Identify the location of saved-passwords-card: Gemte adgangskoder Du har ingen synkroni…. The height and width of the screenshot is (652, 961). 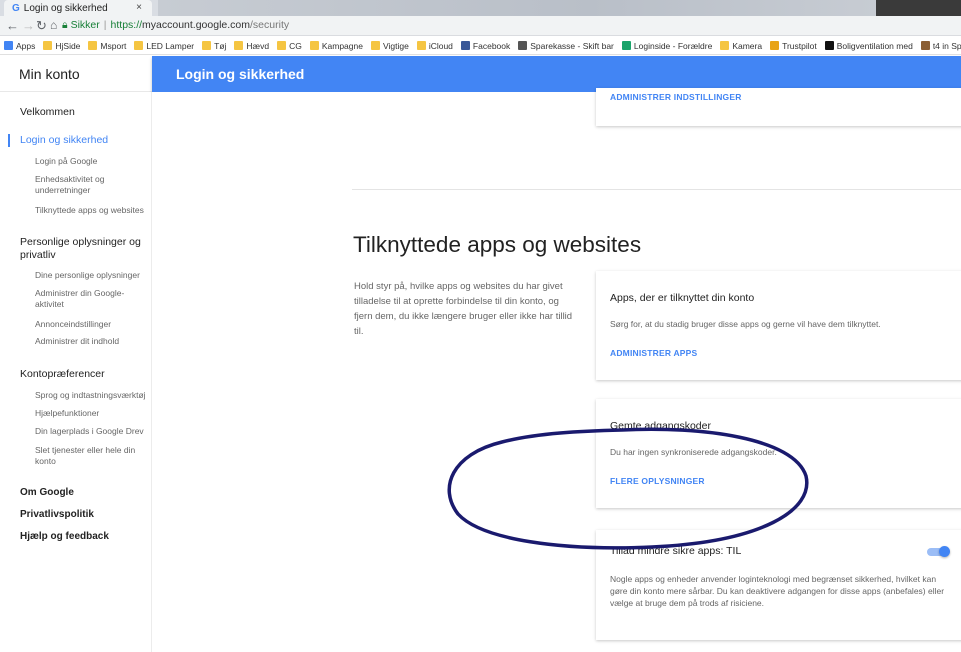
(778, 453).